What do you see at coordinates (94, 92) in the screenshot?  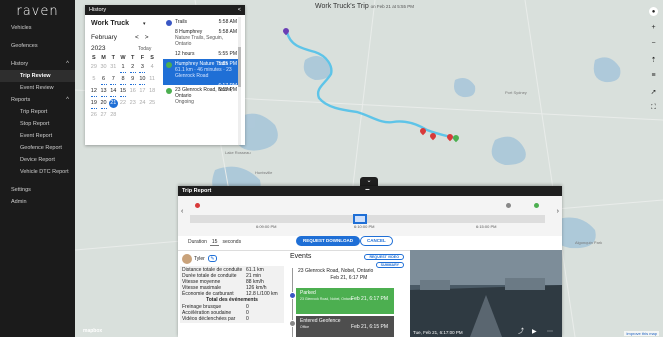 I see `calendar-day: 12` at bounding box center [94, 92].